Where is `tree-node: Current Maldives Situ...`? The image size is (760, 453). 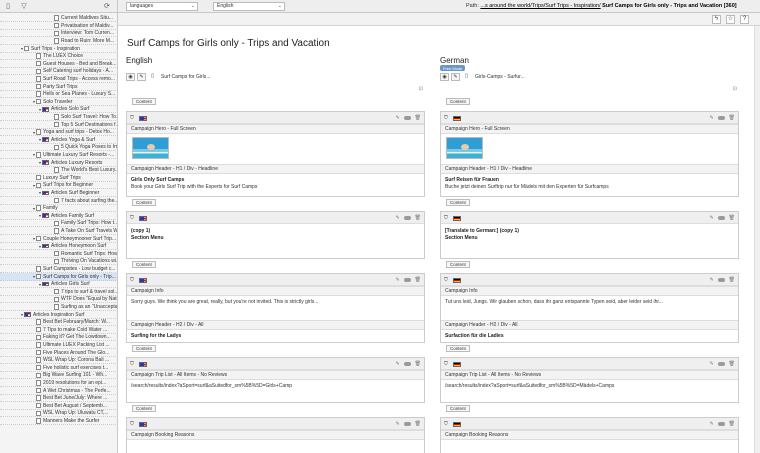 tree-node: Current Maldives Situ... is located at coordinates (58, 19).